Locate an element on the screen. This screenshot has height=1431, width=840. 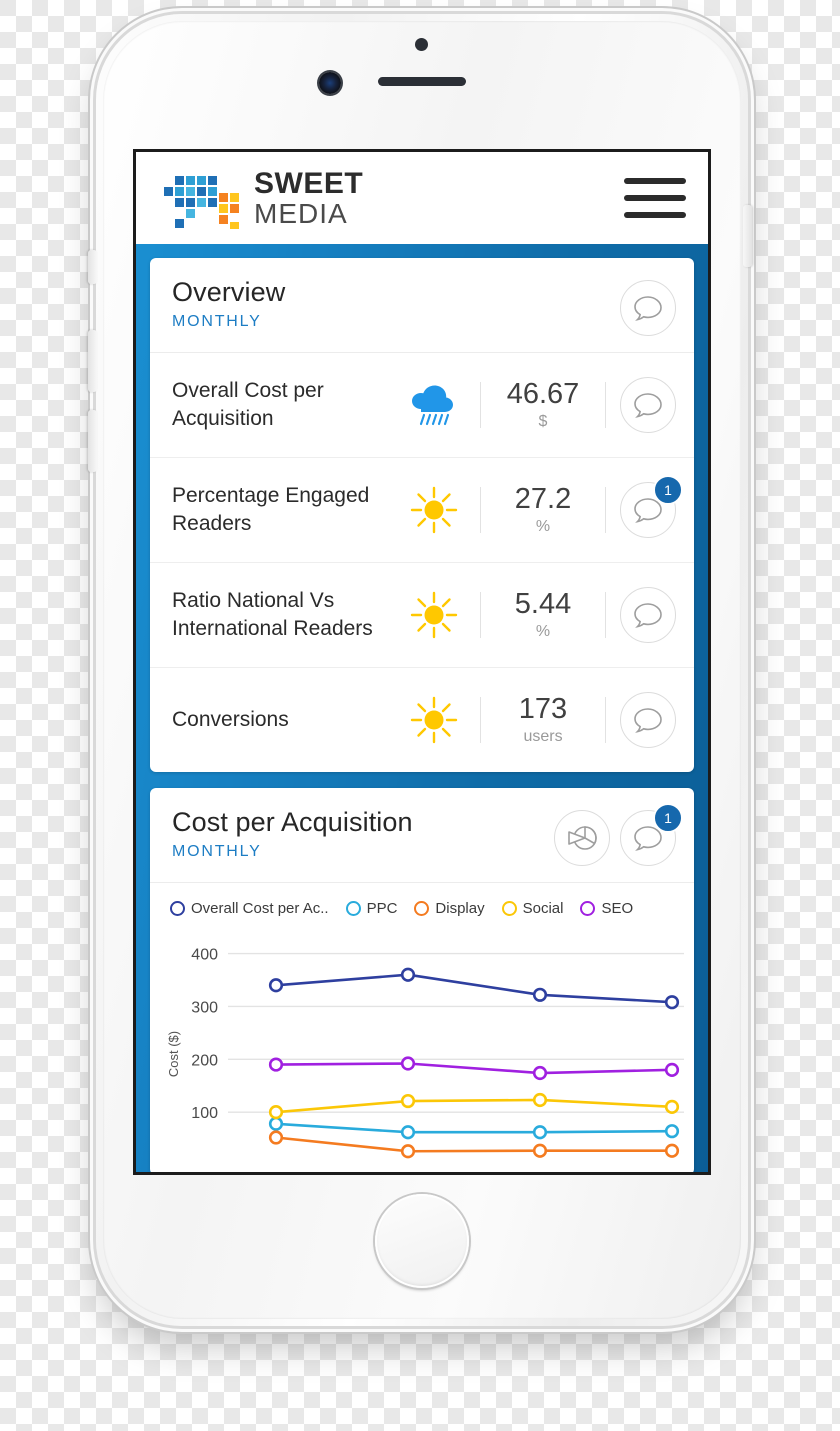
hamburger-menu-icon is located at coordinates (655, 198).